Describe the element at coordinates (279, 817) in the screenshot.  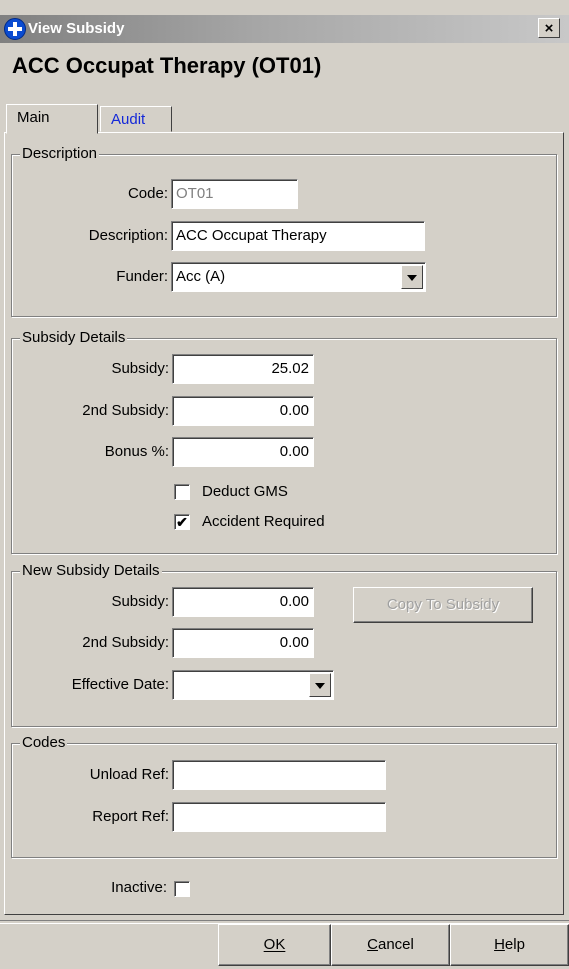
I see `report-ref-field` at that location.